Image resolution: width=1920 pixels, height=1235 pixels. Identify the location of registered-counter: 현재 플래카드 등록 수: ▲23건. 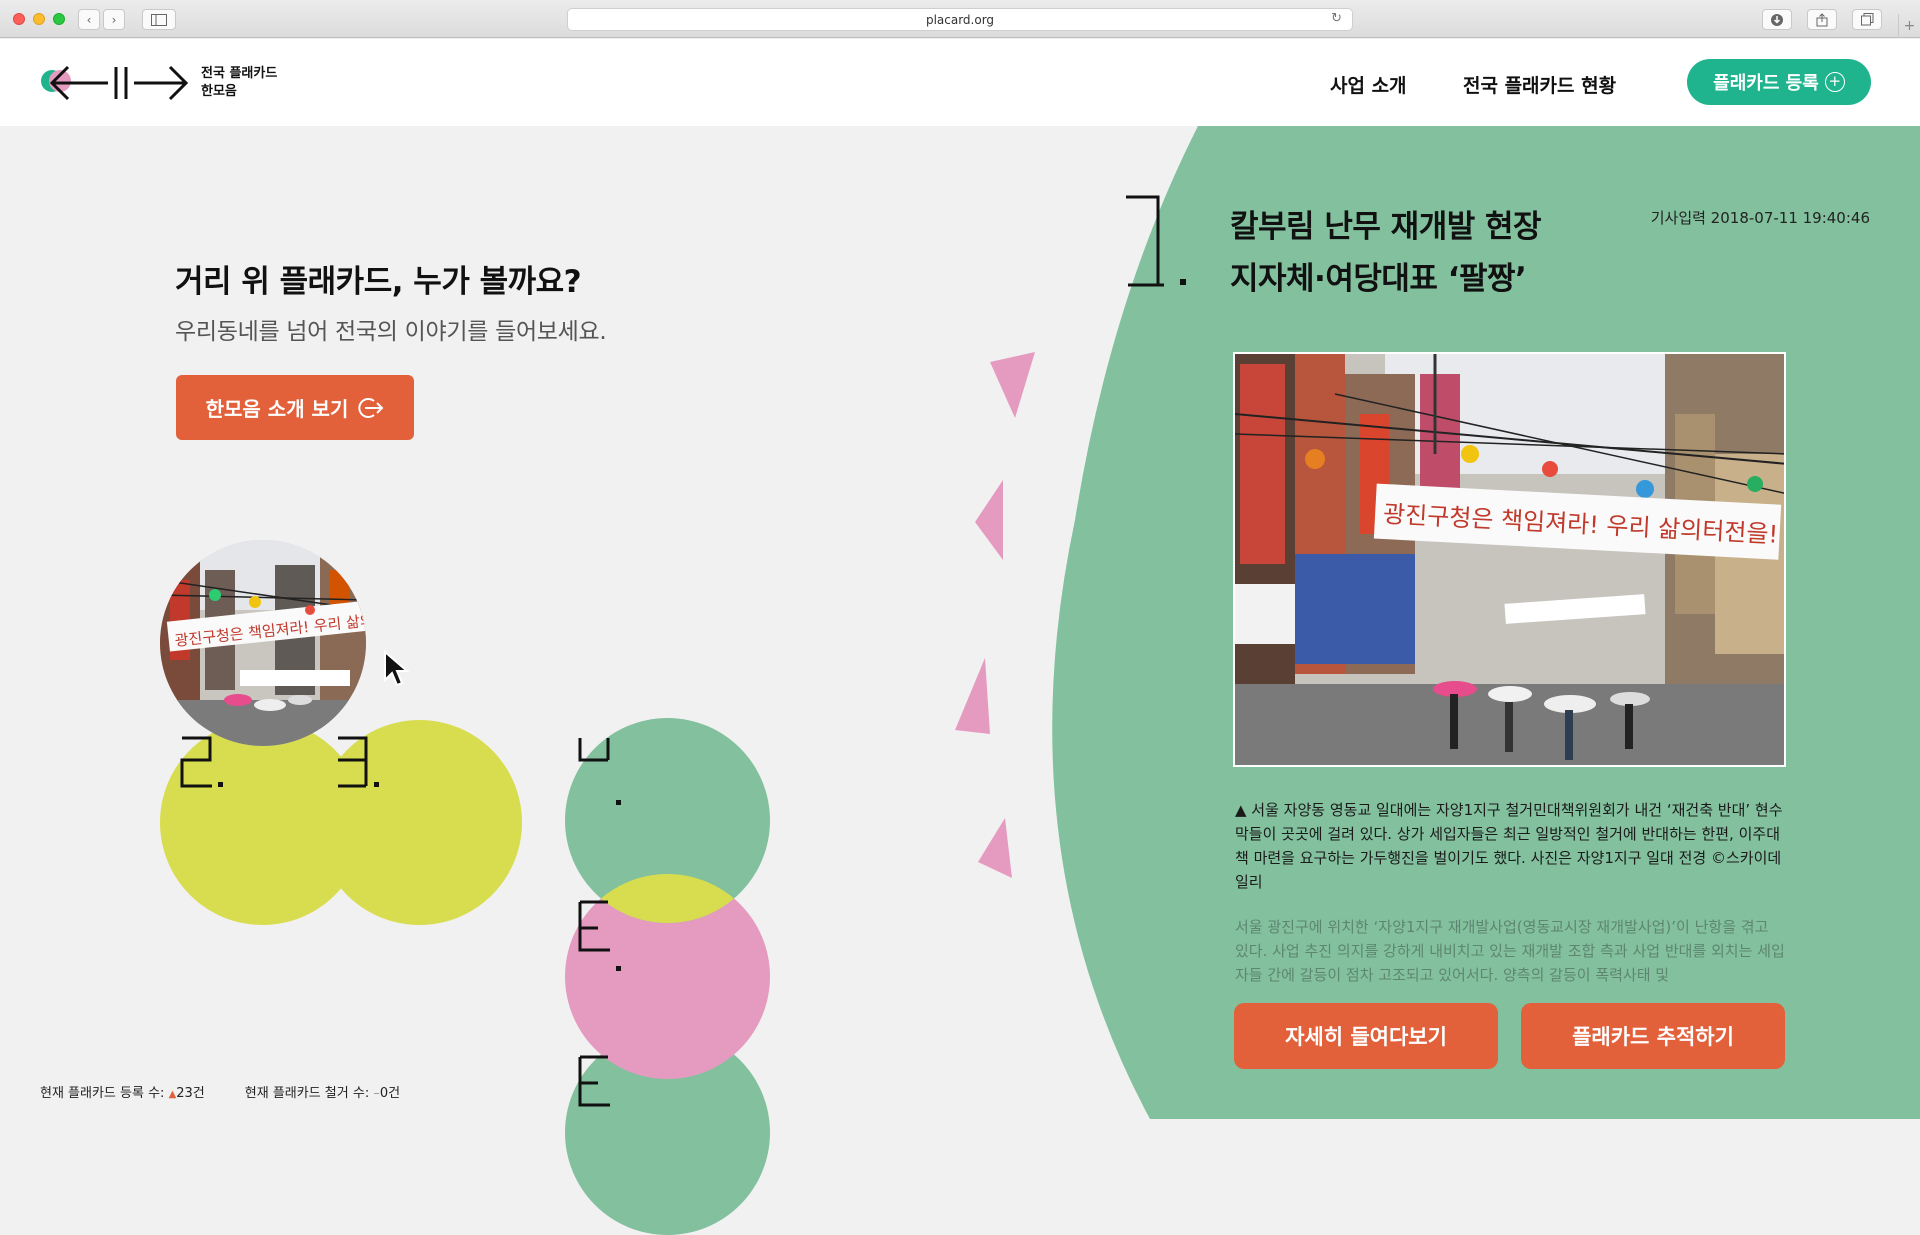
(122, 1091).